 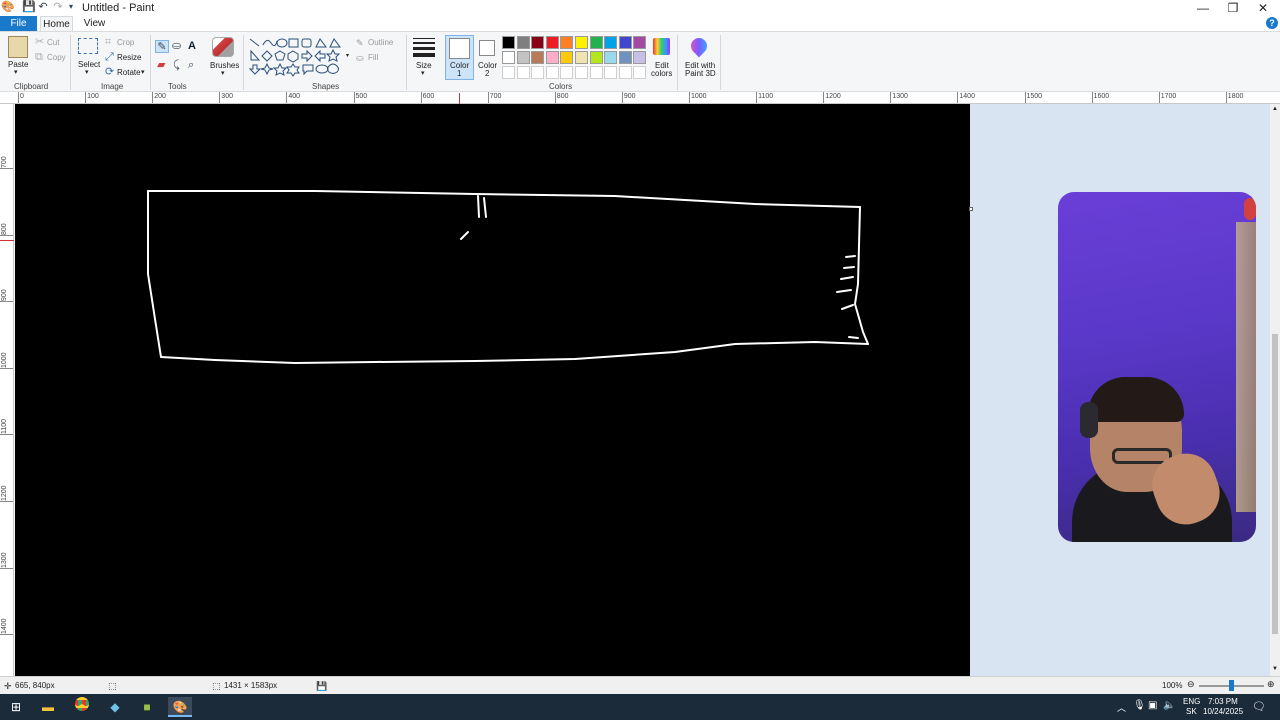 I want to click on color-picker-icon: ⤹, so click(x=176, y=65).